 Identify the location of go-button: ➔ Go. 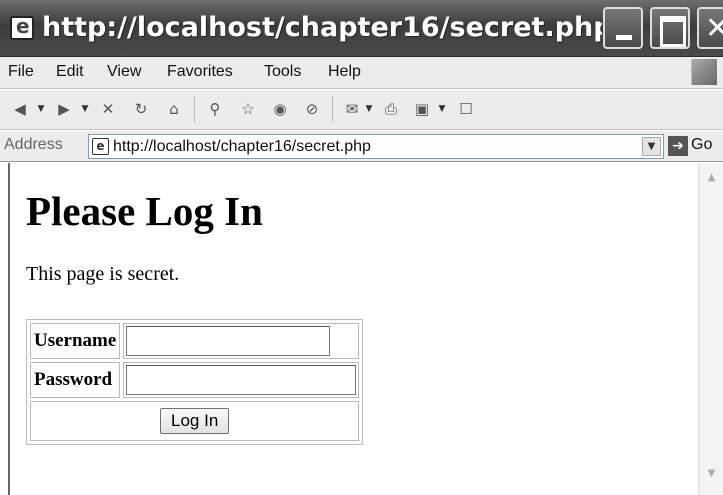
(690, 147).